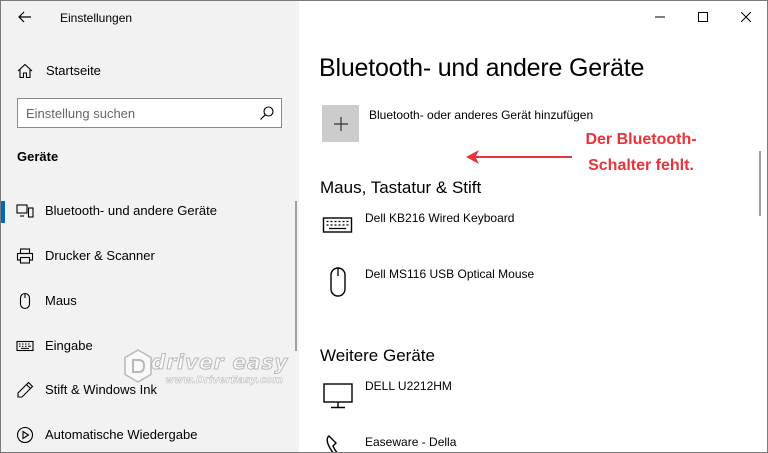 This screenshot has width=768, height=453. Describe the element at coordinates (38, 156) in the screenshot. I see `sidebar-section-title: Geräte` at that location.